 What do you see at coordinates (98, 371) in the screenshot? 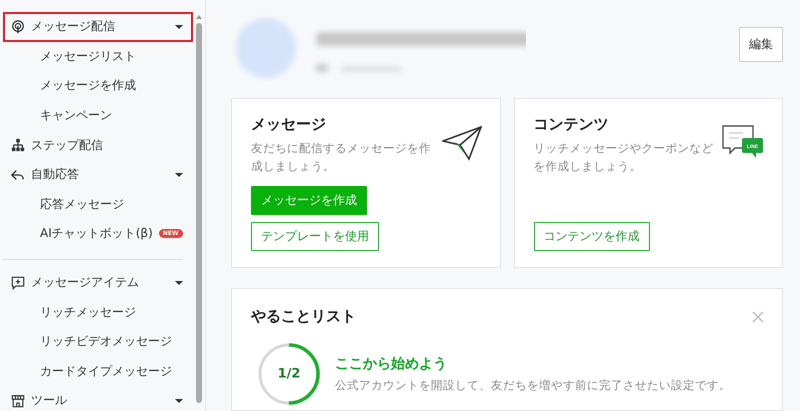
I see `nav-subitem: カードタイプメッセージ` at bounding box center [98, 371].